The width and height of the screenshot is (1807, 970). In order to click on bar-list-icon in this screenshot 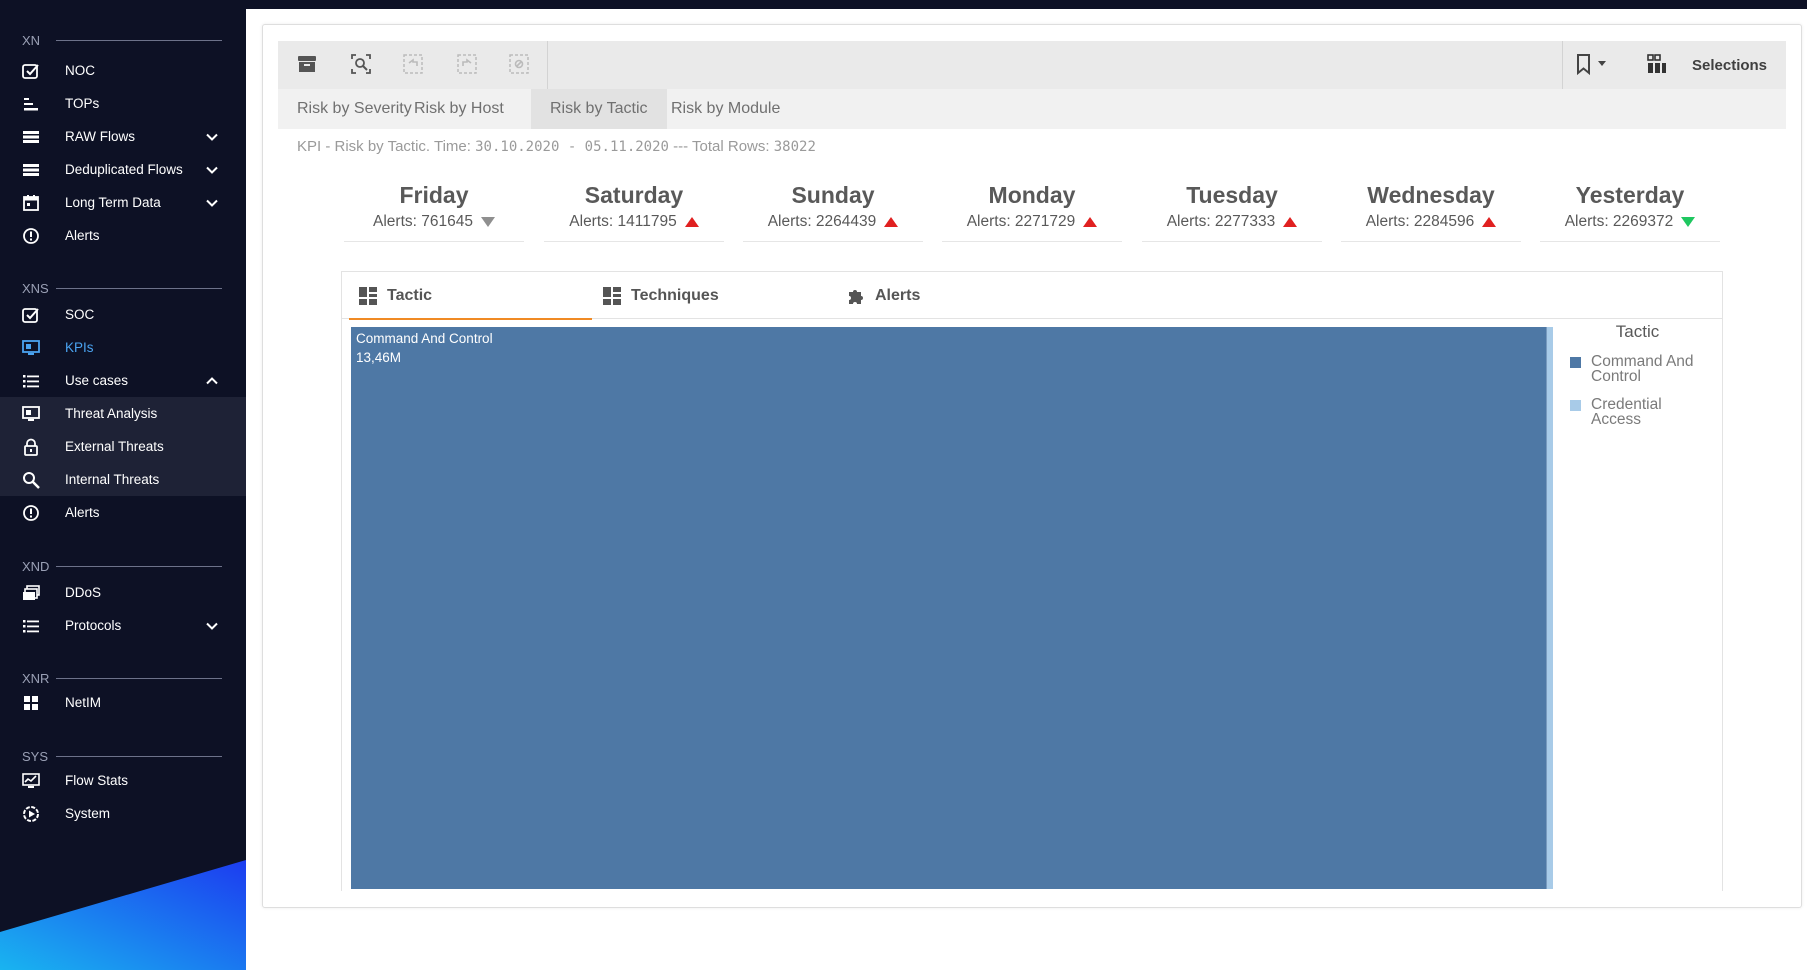, I will do `click(31, 104)`.